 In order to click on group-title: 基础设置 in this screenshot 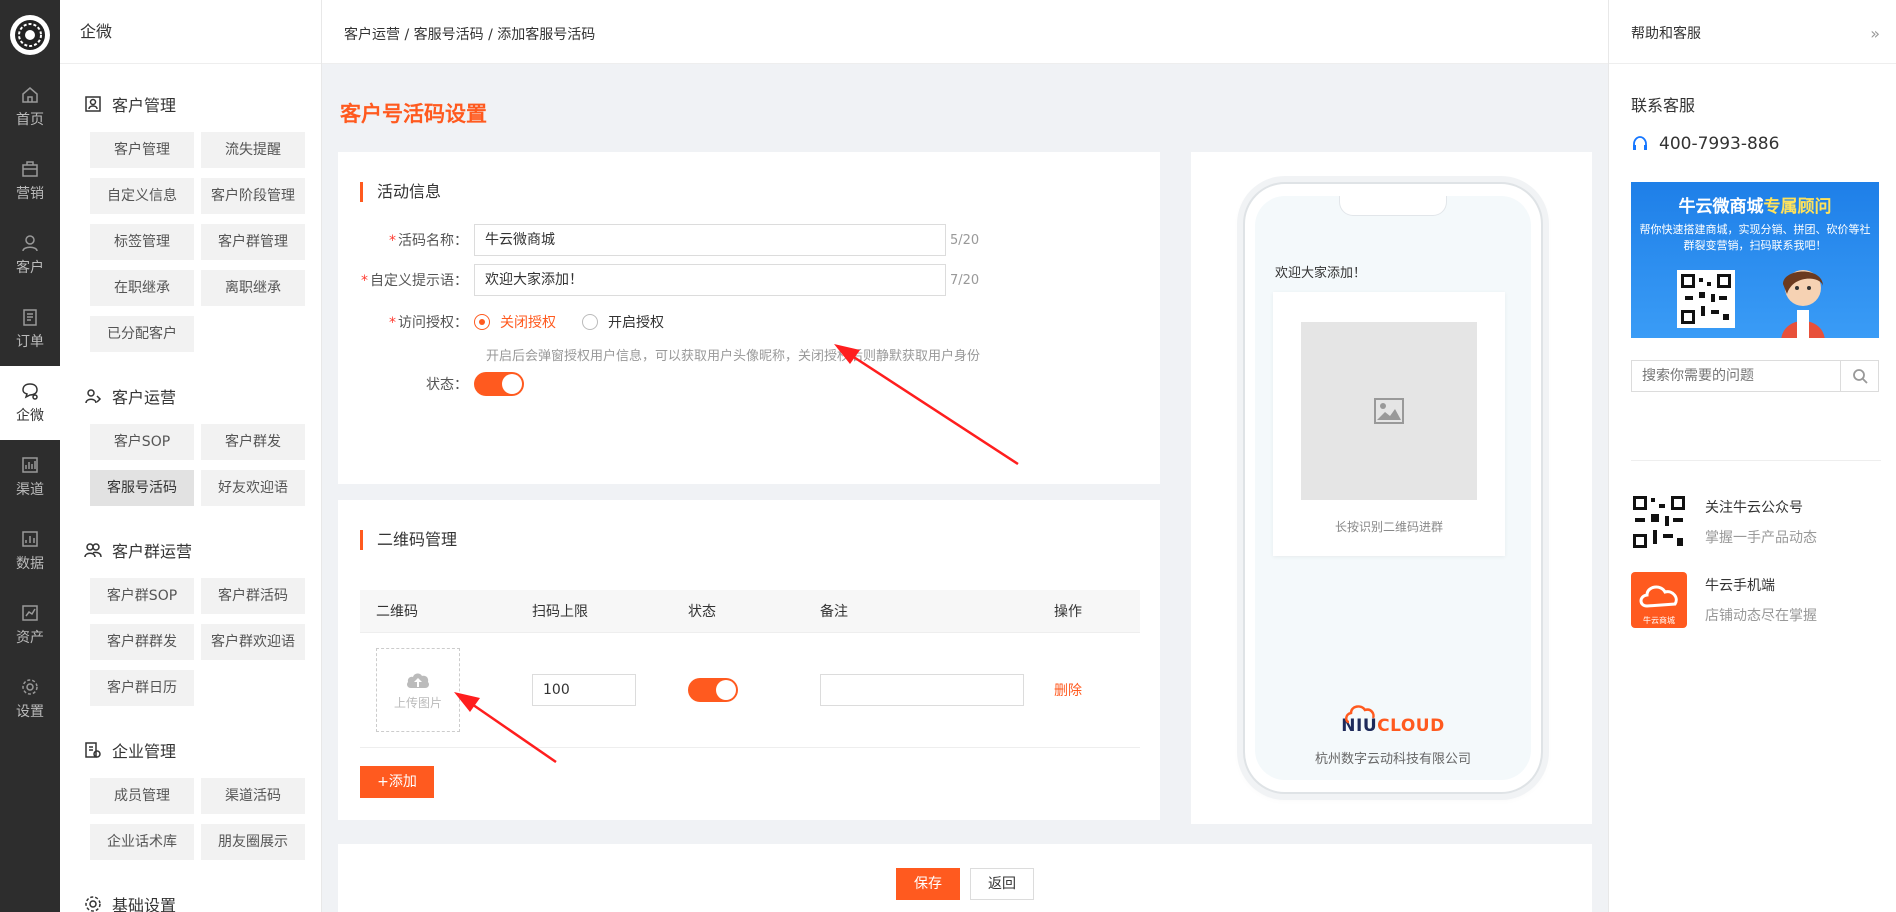, I will do `click(190, 897)`.